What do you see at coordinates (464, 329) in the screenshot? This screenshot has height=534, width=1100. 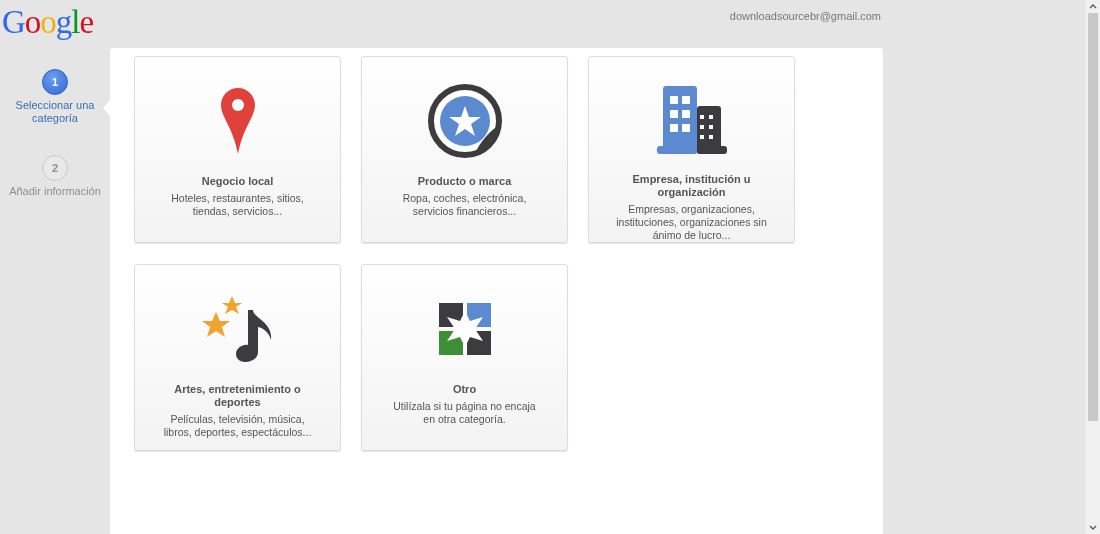 I see `tiles-icon` at bounding box center [464, 329].